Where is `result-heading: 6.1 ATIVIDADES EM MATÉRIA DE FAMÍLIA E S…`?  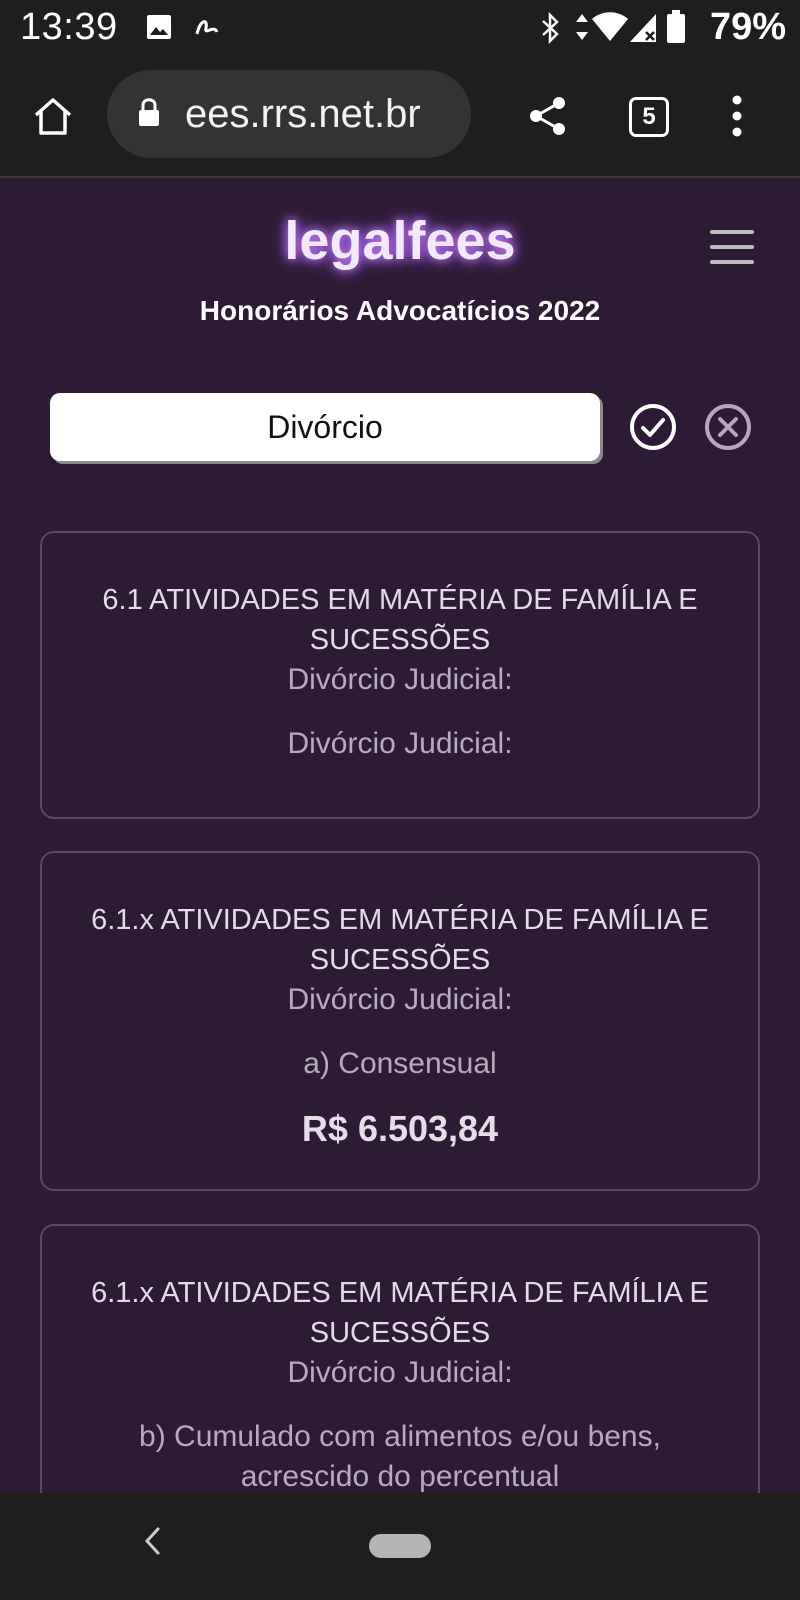 result-heading: 6.1 ATIVIDADES EM MATÉRIA DE FAMÍLIA E S… is located at coordinates (400, 620).